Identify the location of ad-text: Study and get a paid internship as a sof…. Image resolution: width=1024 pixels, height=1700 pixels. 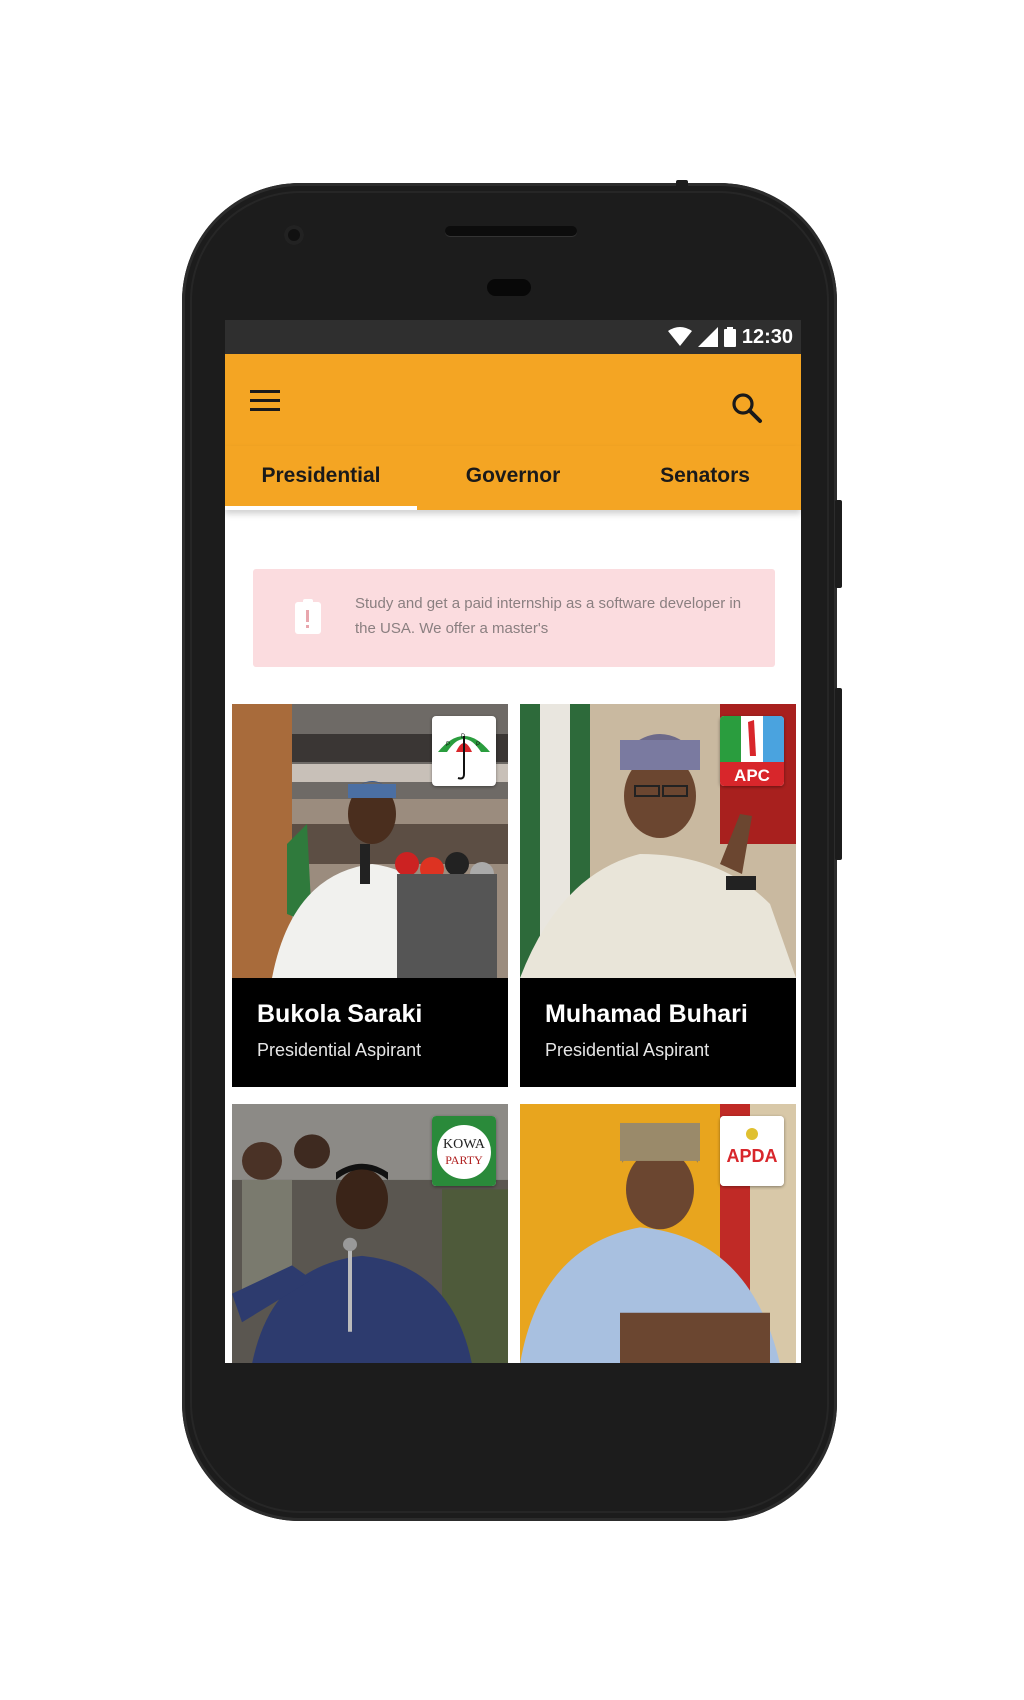
(548, 616).